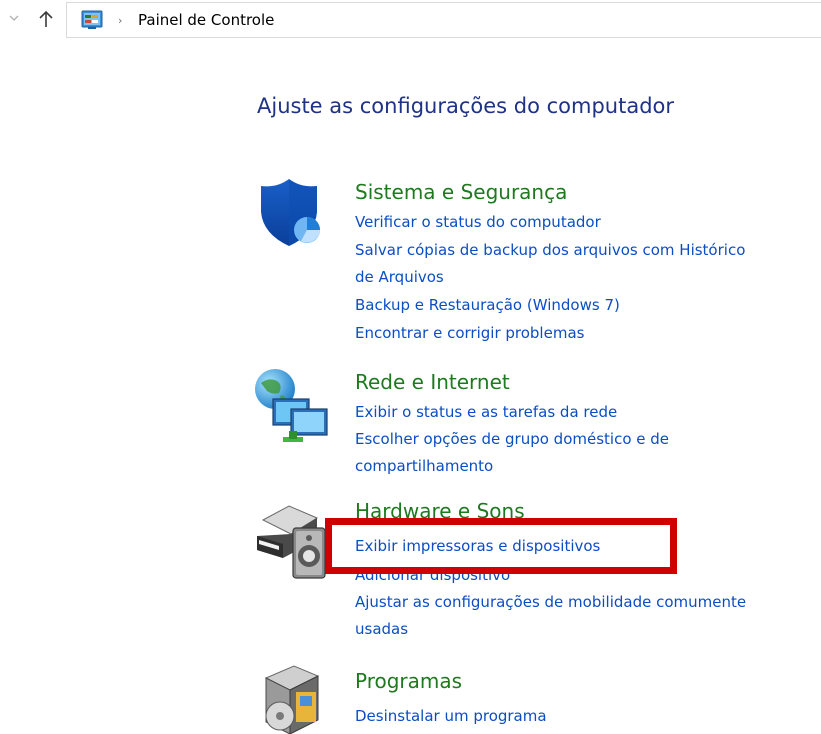 Image resolution: width=821 pixels, height=734 pixels. I want to click on breadcrumb-control-panel: Painel de Controle, so click(206, 20).